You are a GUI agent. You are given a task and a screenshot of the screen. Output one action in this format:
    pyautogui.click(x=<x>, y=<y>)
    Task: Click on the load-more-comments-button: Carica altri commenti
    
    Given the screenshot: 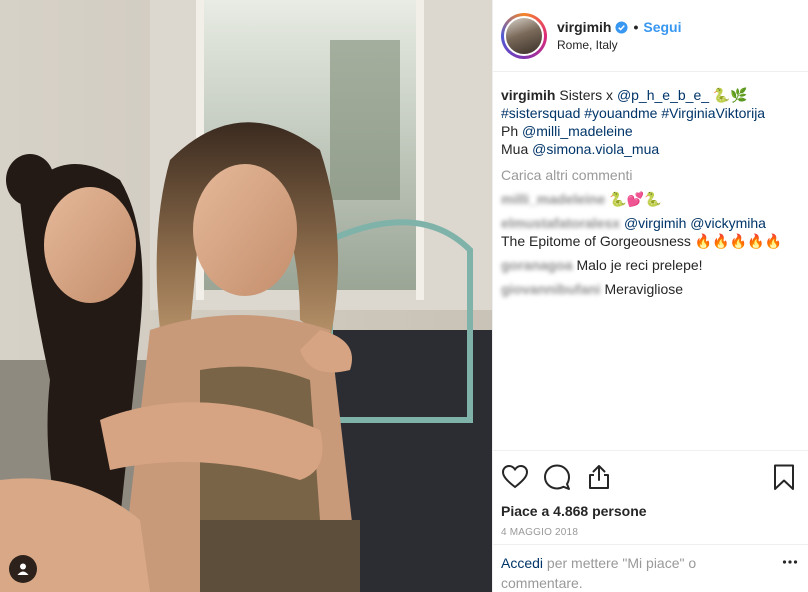 What is the action you would take?
    pyautogui.click(x=648, y=175)
    